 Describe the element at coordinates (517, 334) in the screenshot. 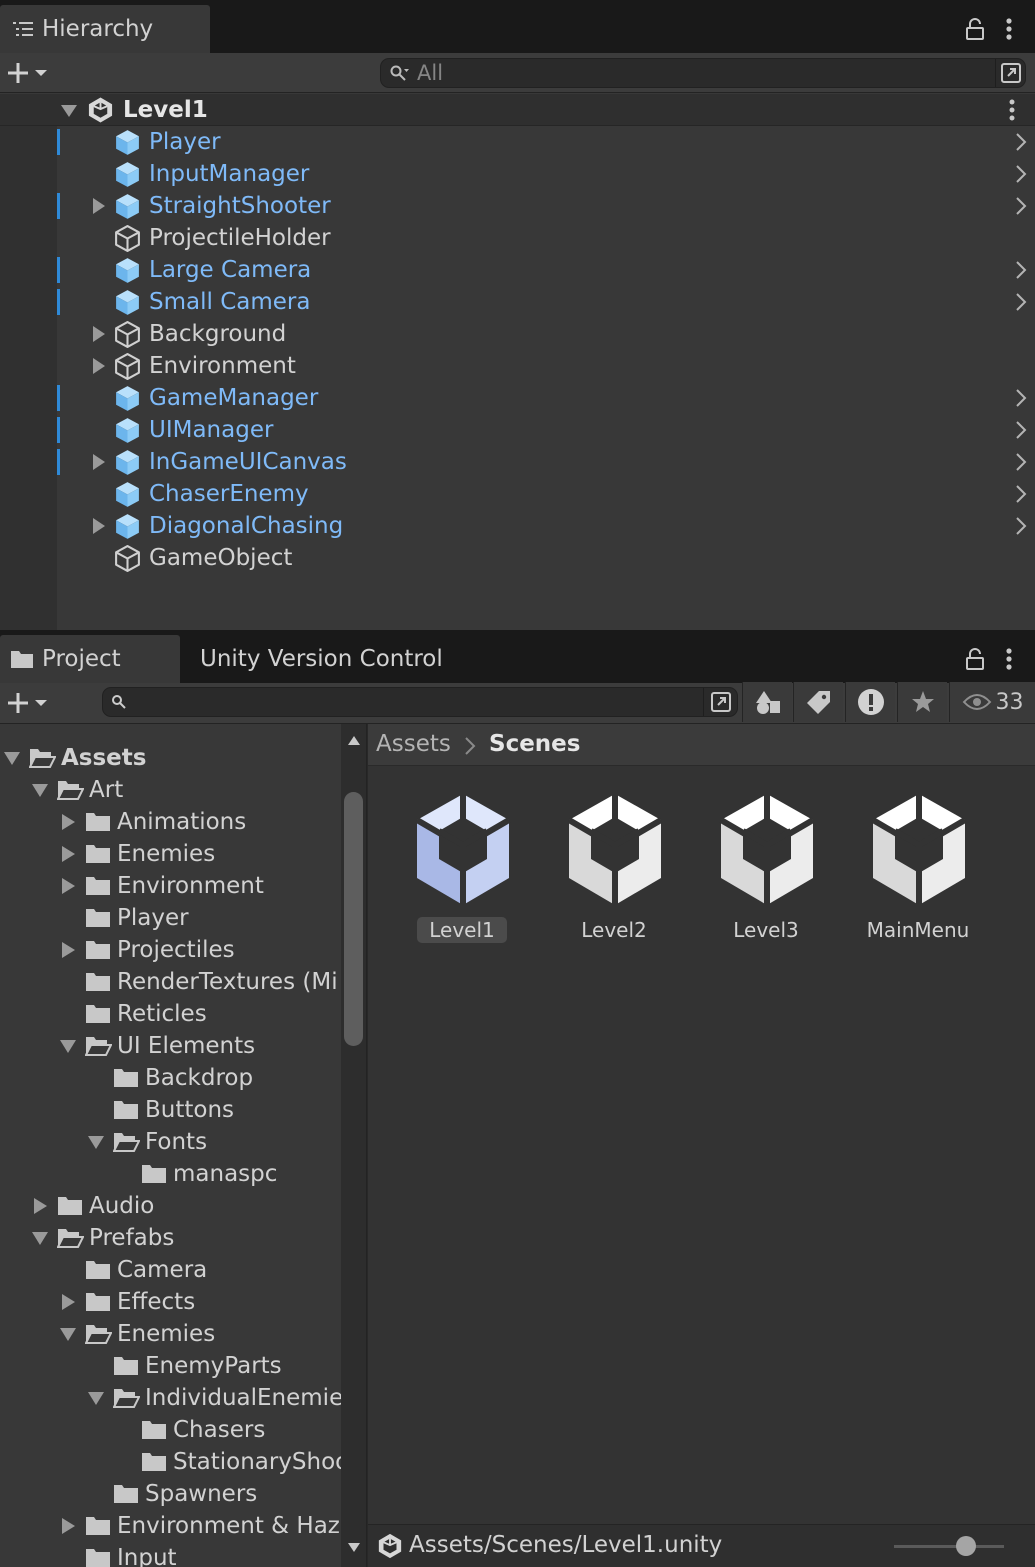

I see `hierarchy-row: Background` at that location.